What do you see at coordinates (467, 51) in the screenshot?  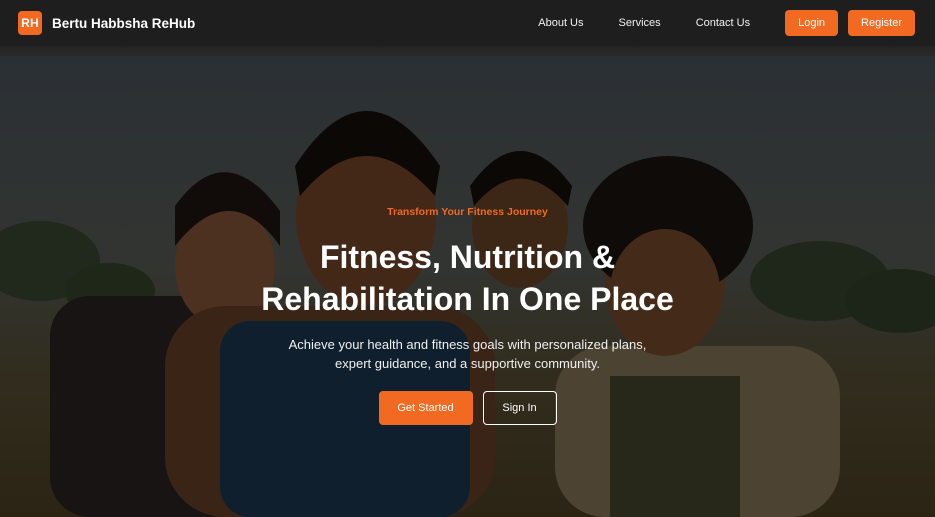 I see `navbar-divider` at bounding box center [467, 51].